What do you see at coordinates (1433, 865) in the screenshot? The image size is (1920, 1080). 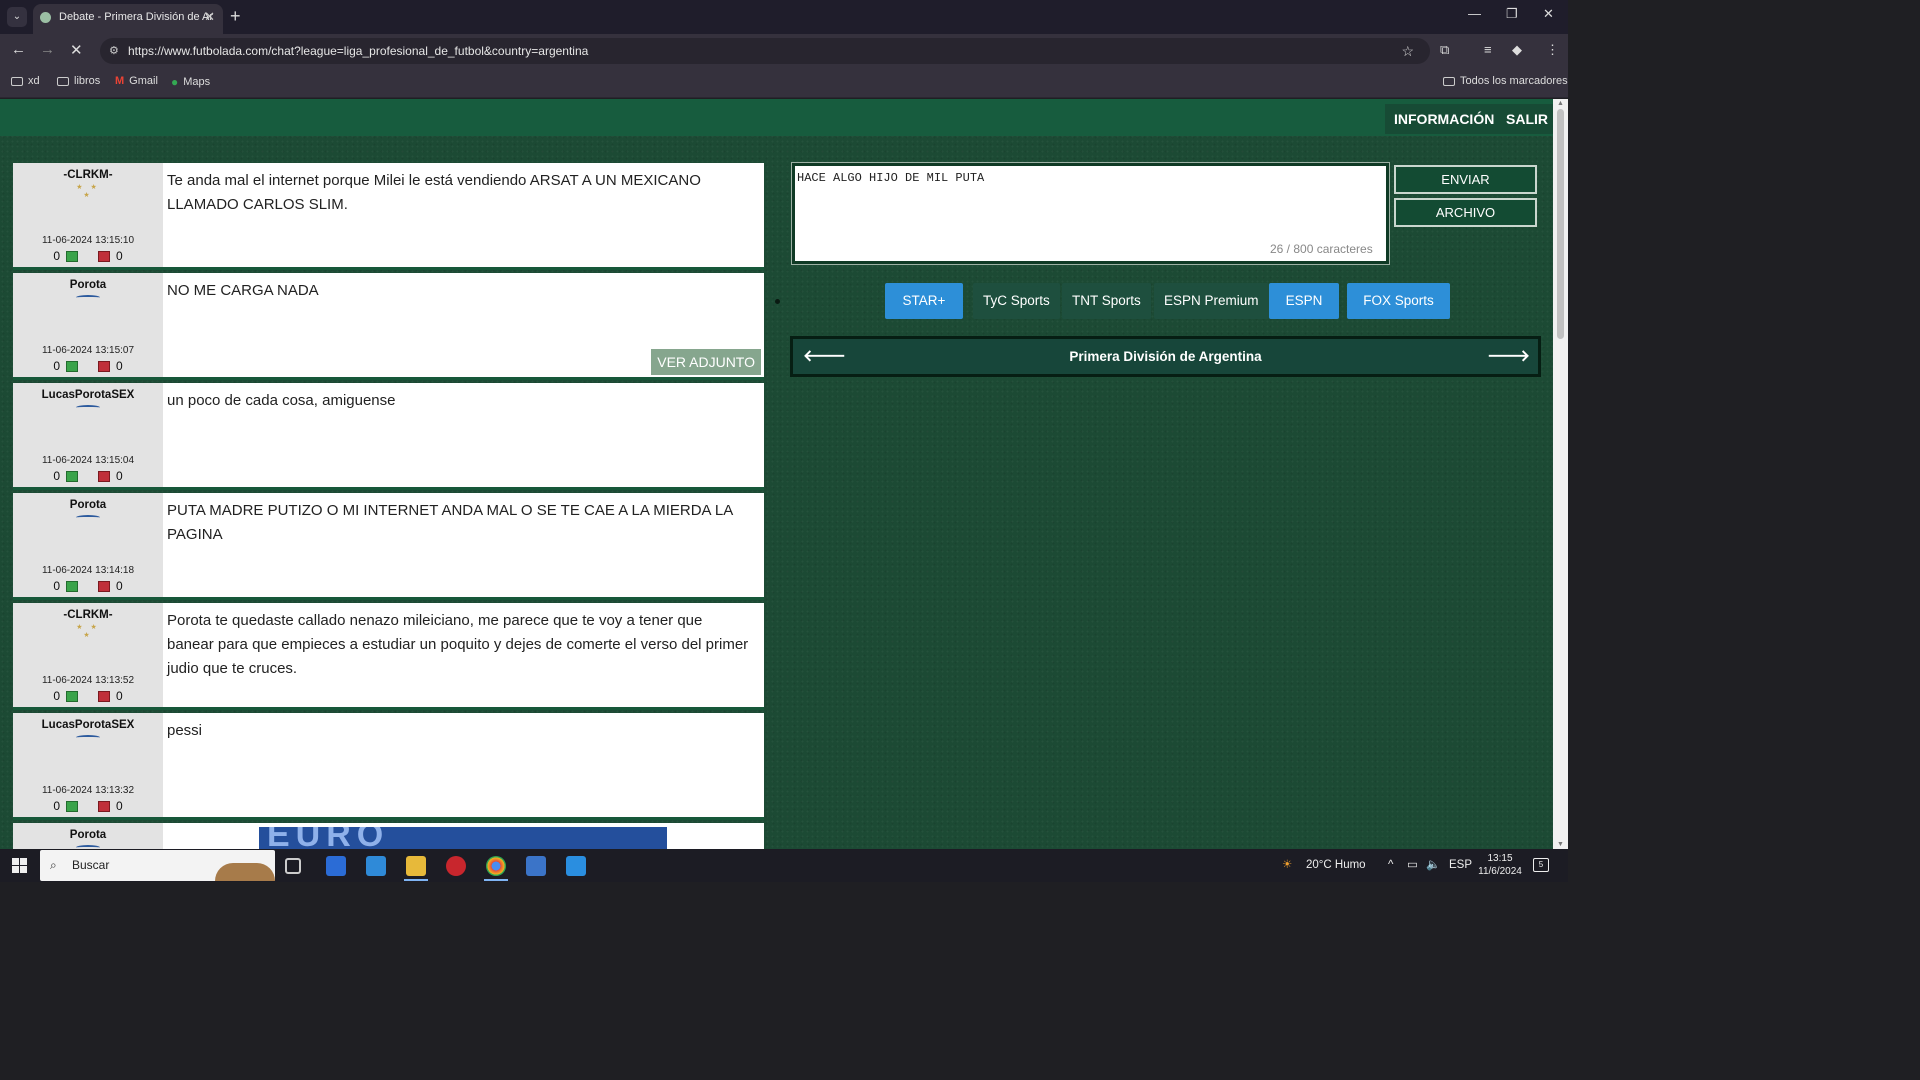 I see `volume-icon: 🔈` at bounding box center [1433, 865].